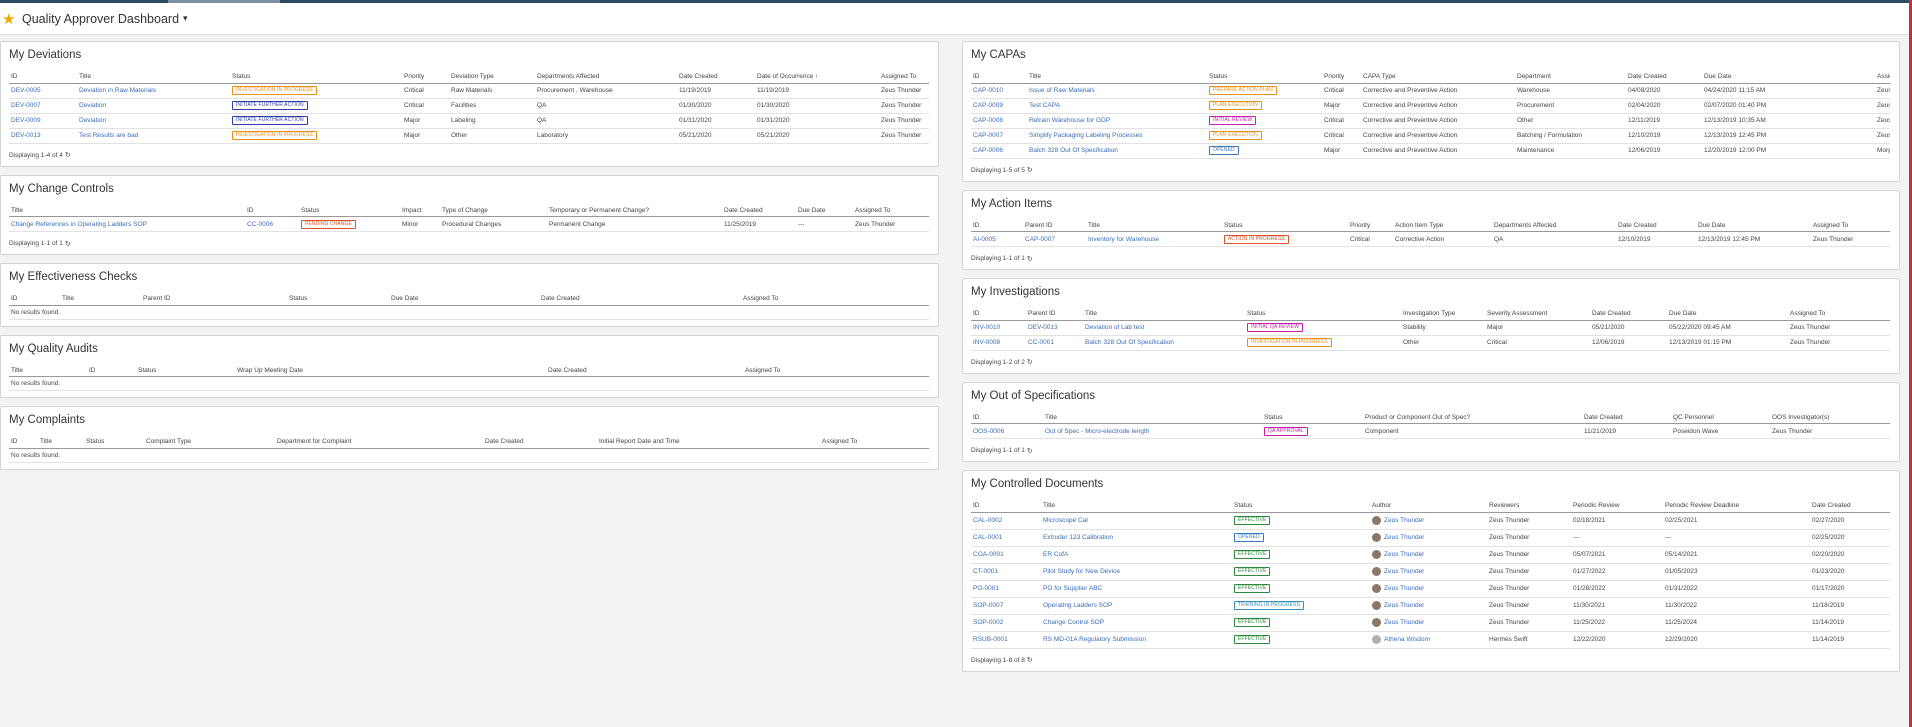 The height and width of the screenshot is (727, 1912). What do you see at coordinates (43, 121) in the screenshot?
I see `cell-id: DEV-0009` at bounding box center [43, 121].